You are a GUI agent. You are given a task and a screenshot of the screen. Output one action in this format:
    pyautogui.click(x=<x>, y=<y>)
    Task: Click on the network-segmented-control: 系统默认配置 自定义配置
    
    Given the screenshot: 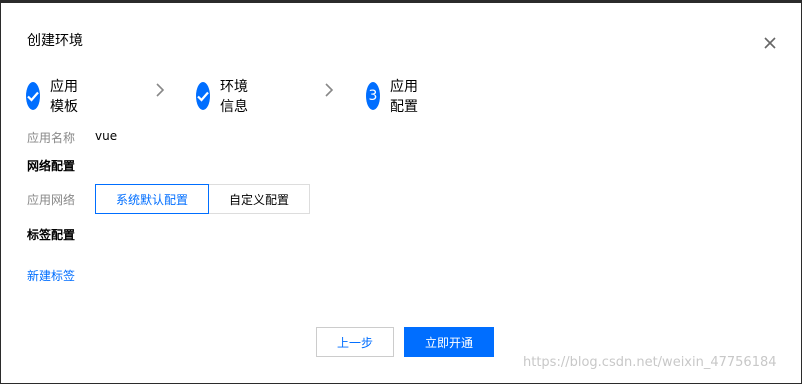 What is the action you would take?
    pyautogui.click(x=202, y=199)
    